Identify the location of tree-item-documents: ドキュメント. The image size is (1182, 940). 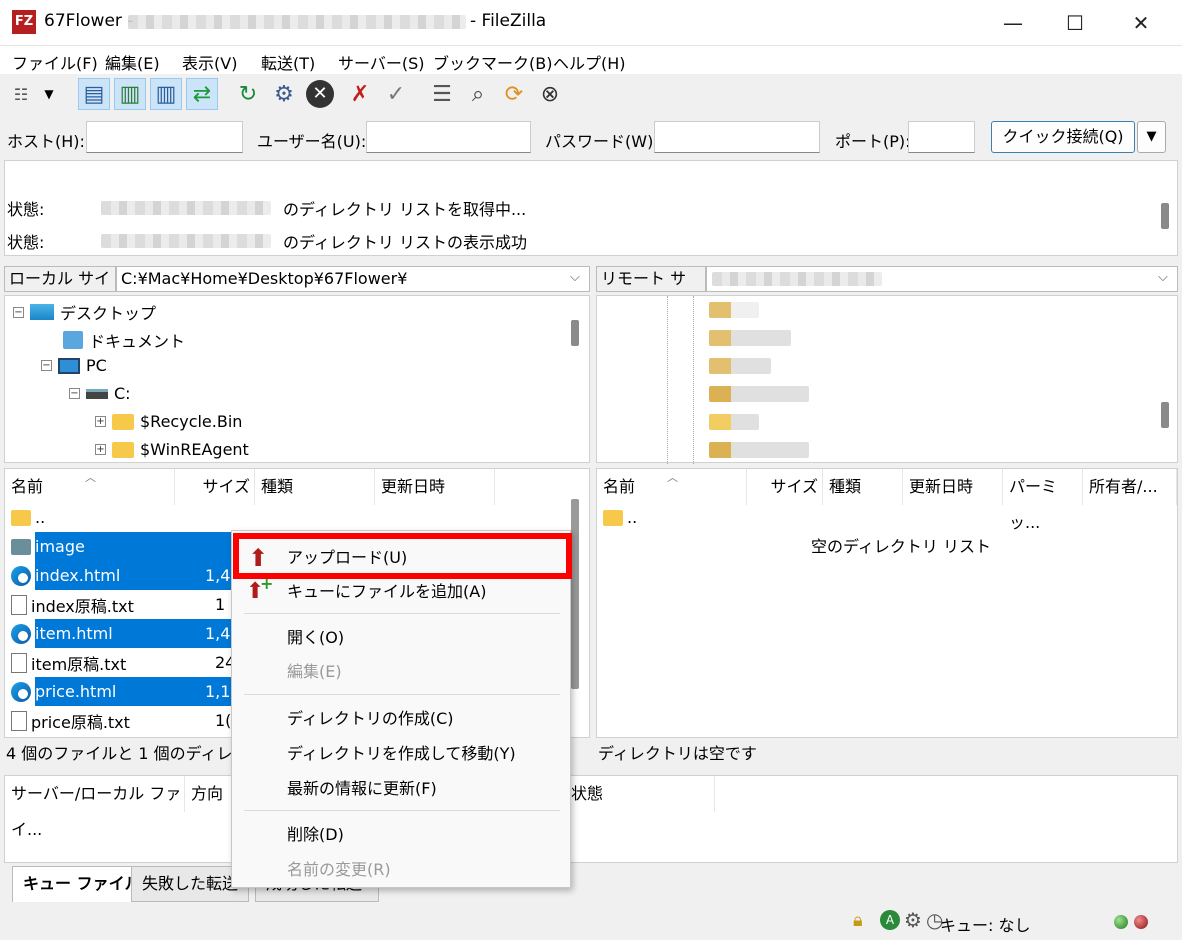
(124, 340).